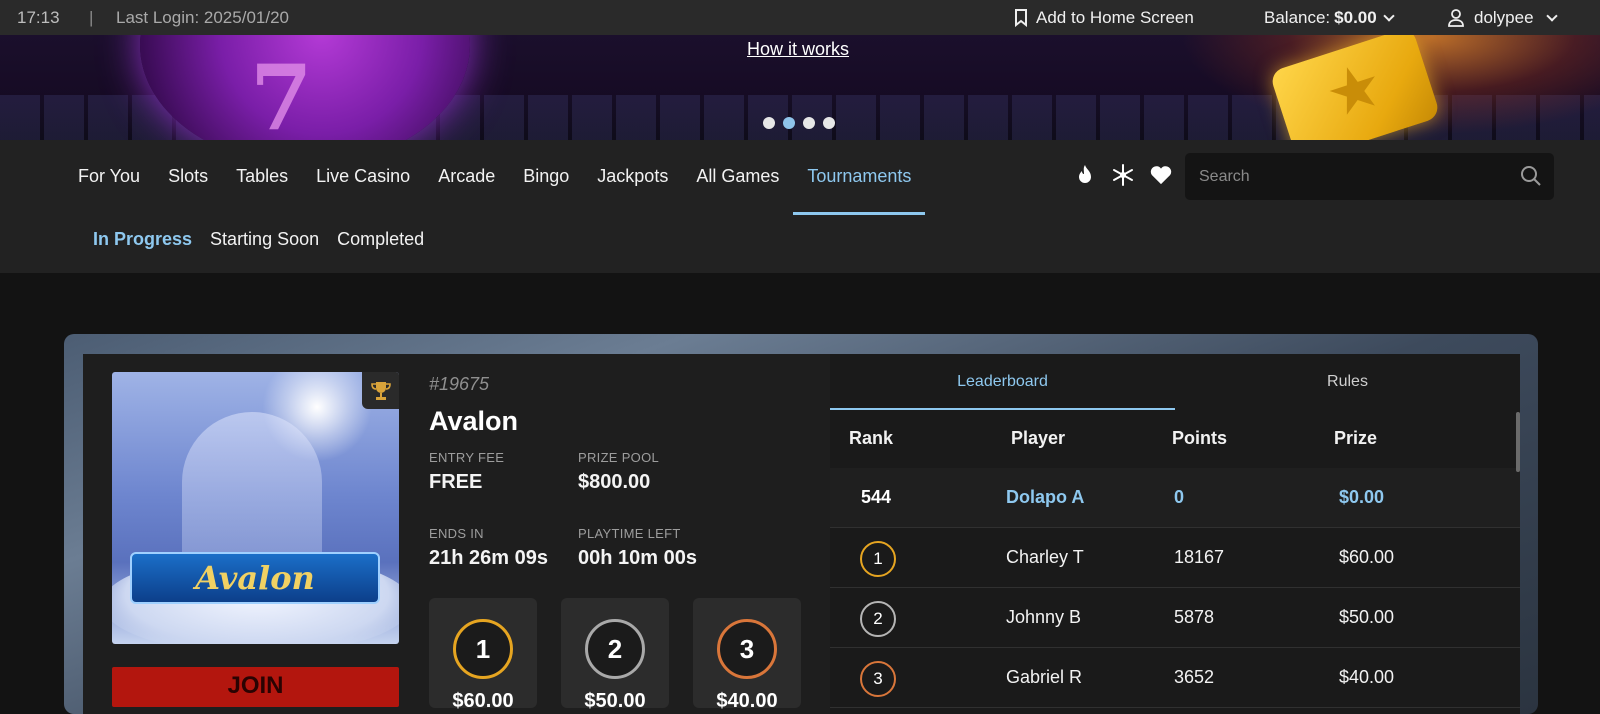 Image resolution: width=1600 pixels, height=714 pixels. Describe the element at coordinates (637, 558) in the screenshot. I see `playtime-value: 00h 10m 00s` at that location.